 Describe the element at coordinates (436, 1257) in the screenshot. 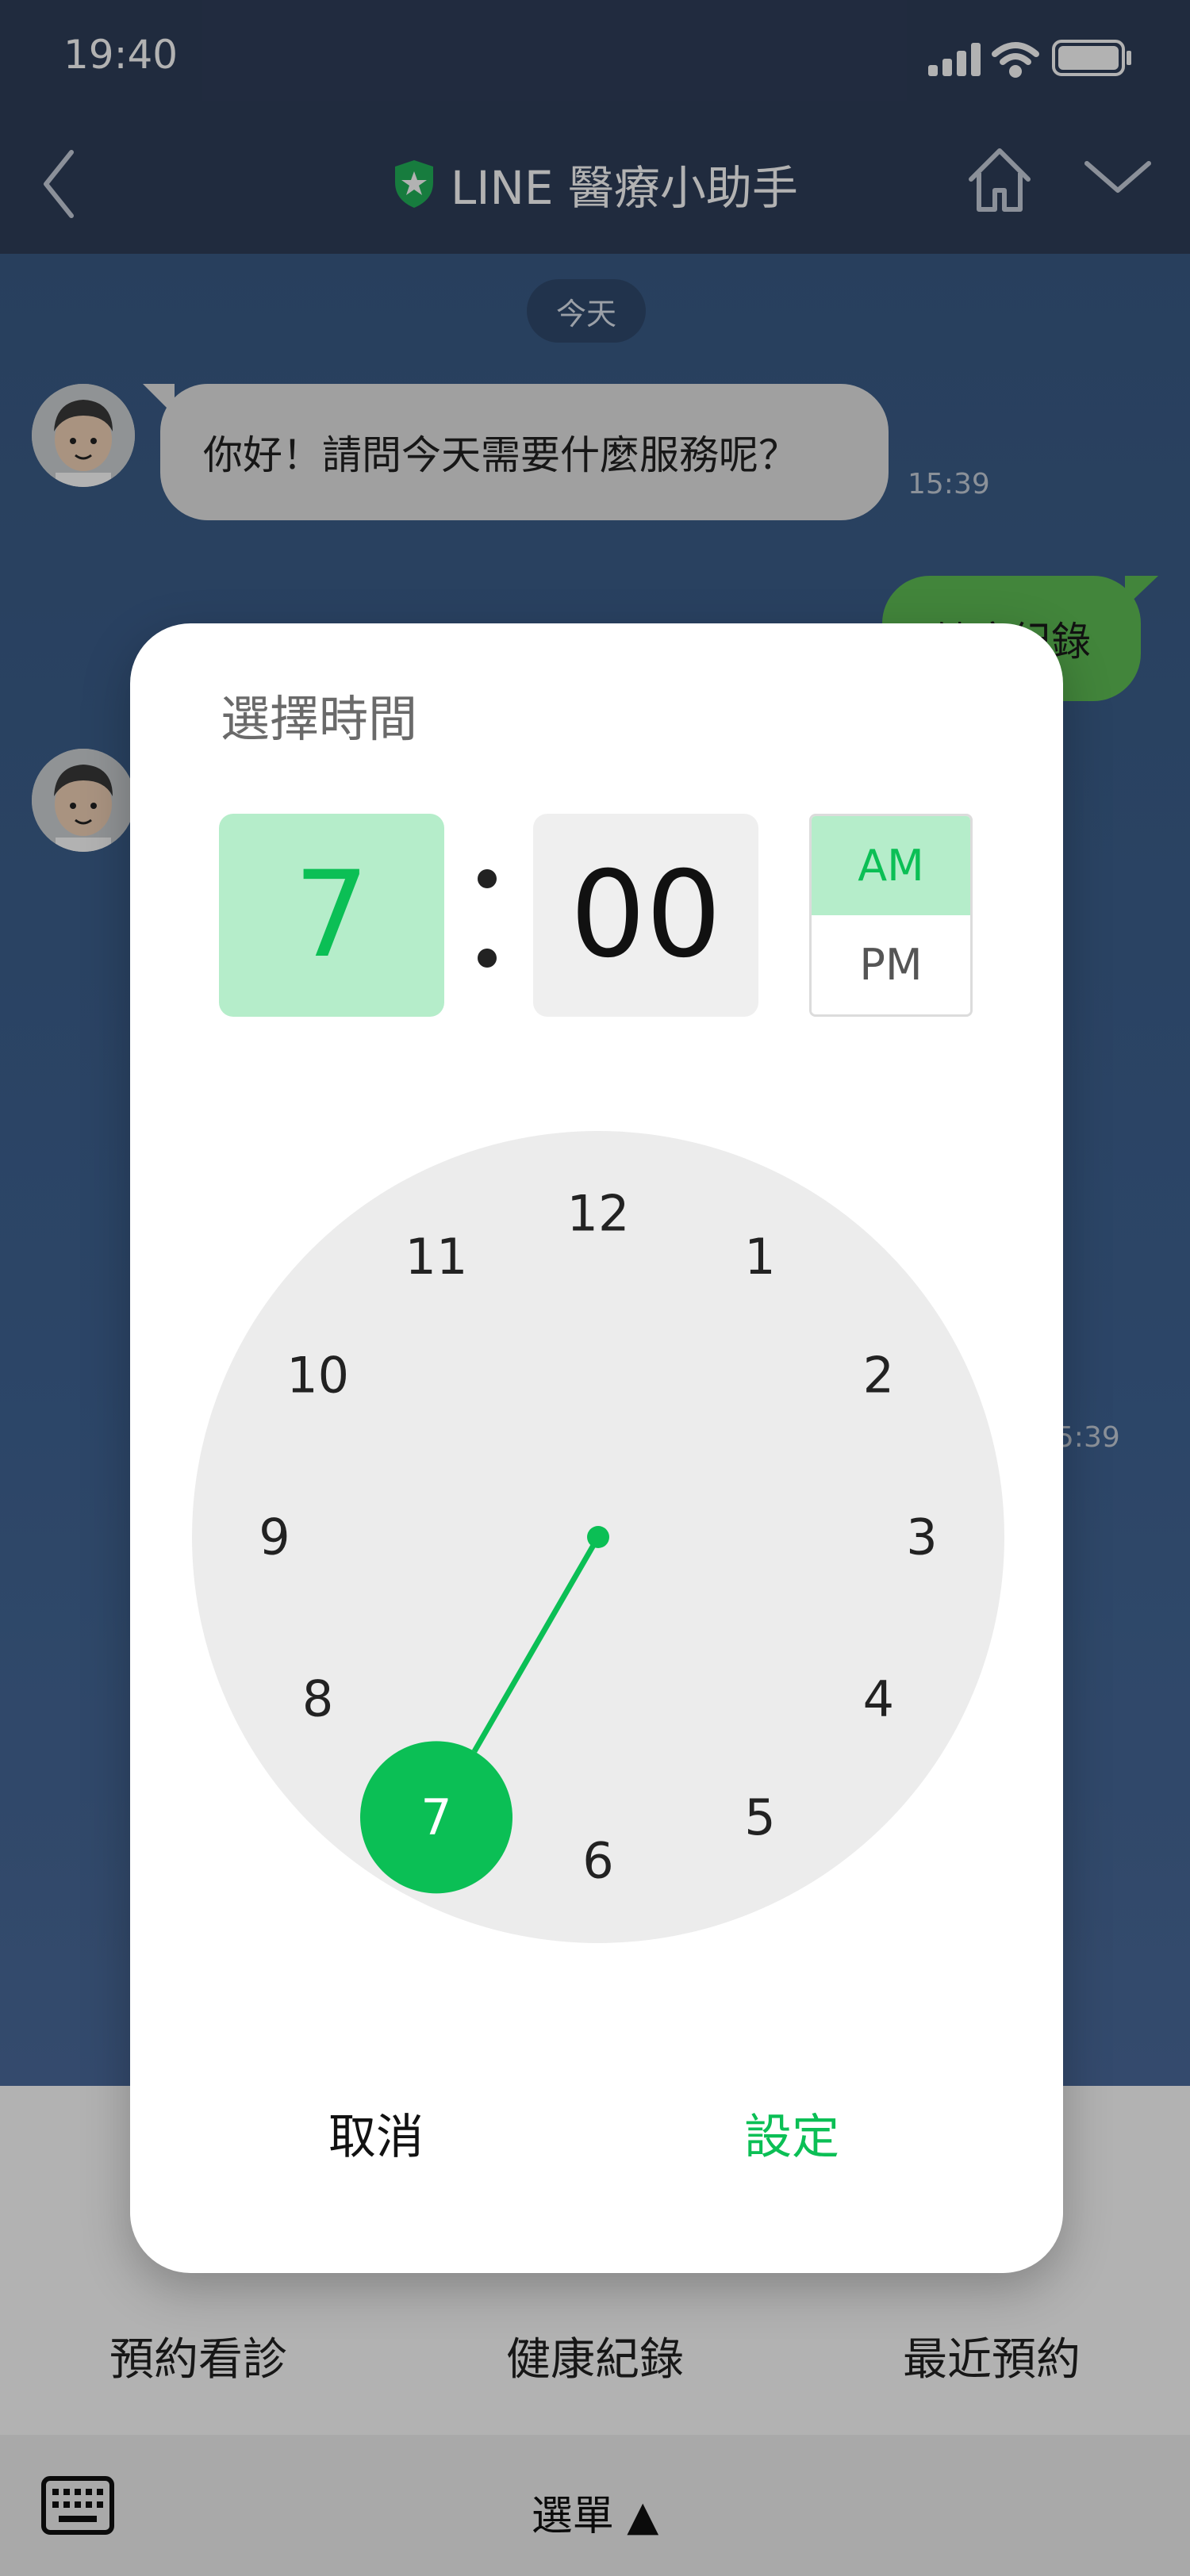

I see `clock-number-11: 11` at that location.